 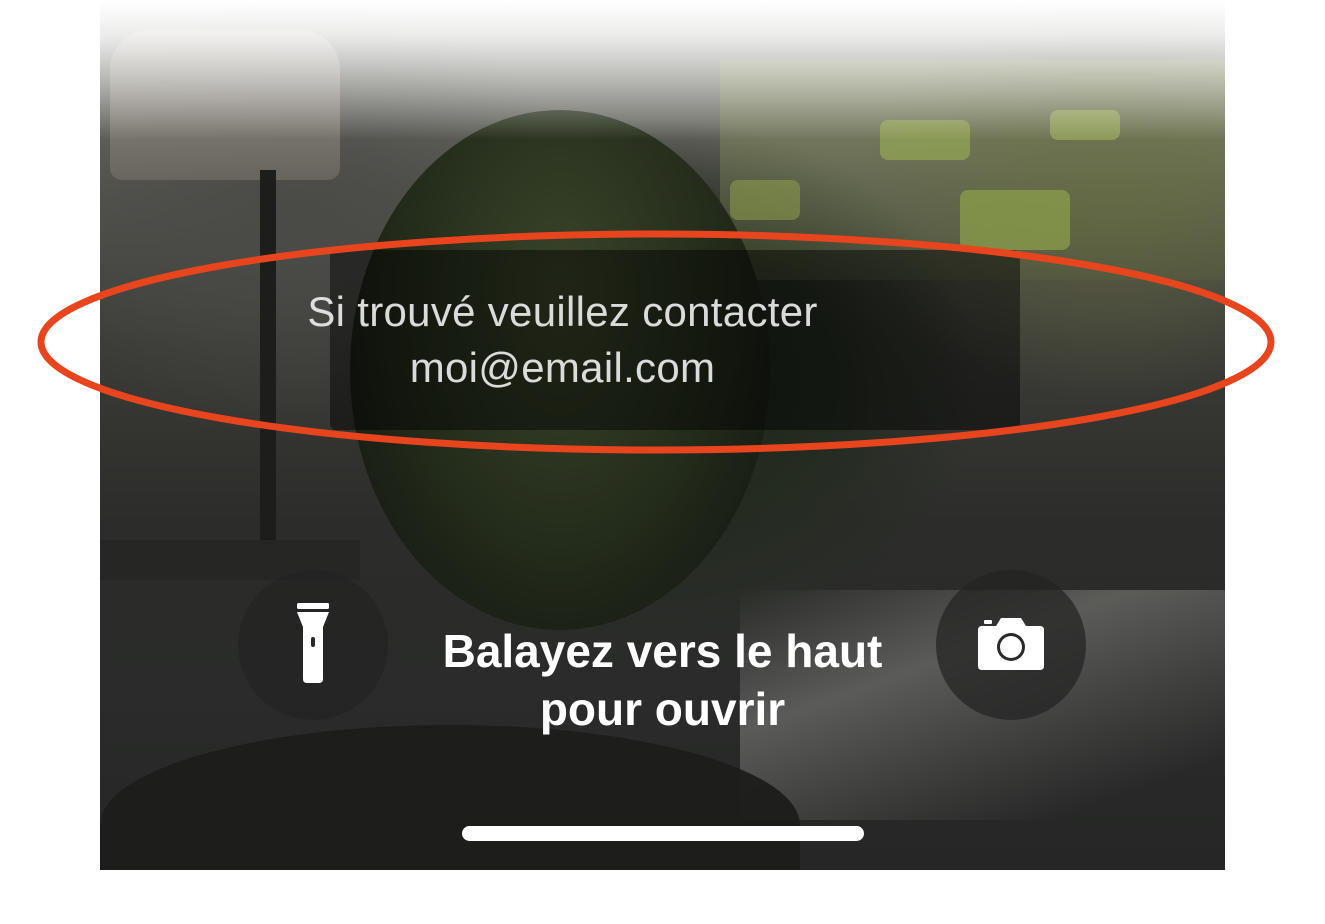 I want to click on wallpaper-table, so click(x=450, y=797).